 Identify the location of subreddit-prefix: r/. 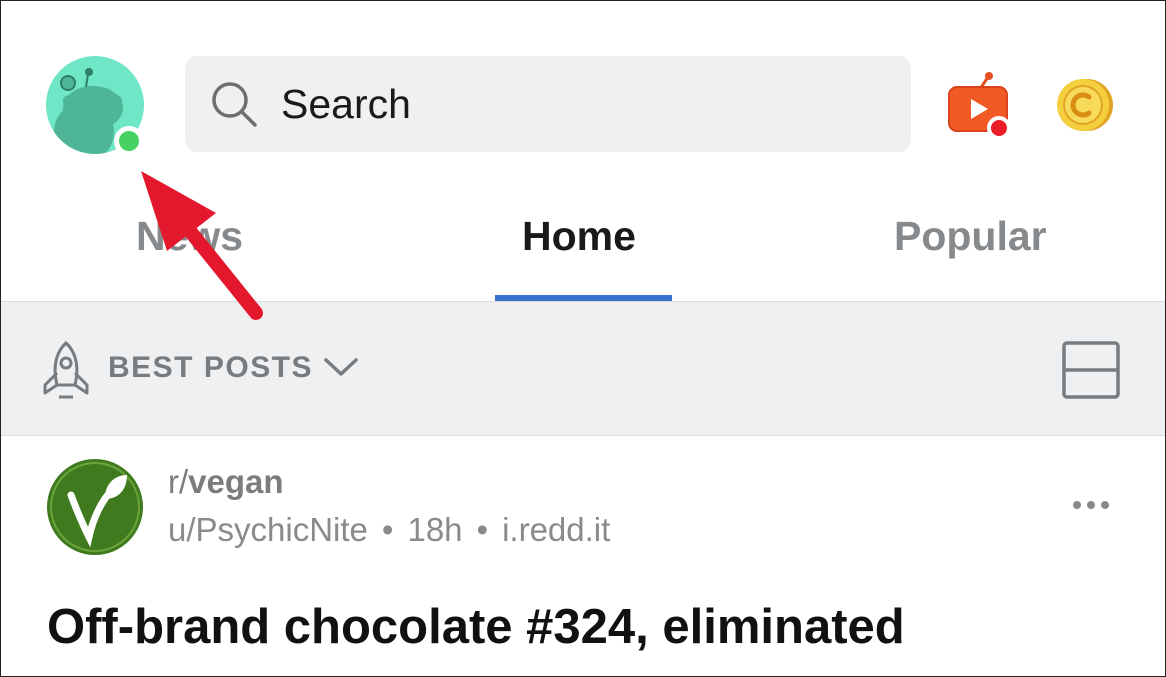
(178, 481).